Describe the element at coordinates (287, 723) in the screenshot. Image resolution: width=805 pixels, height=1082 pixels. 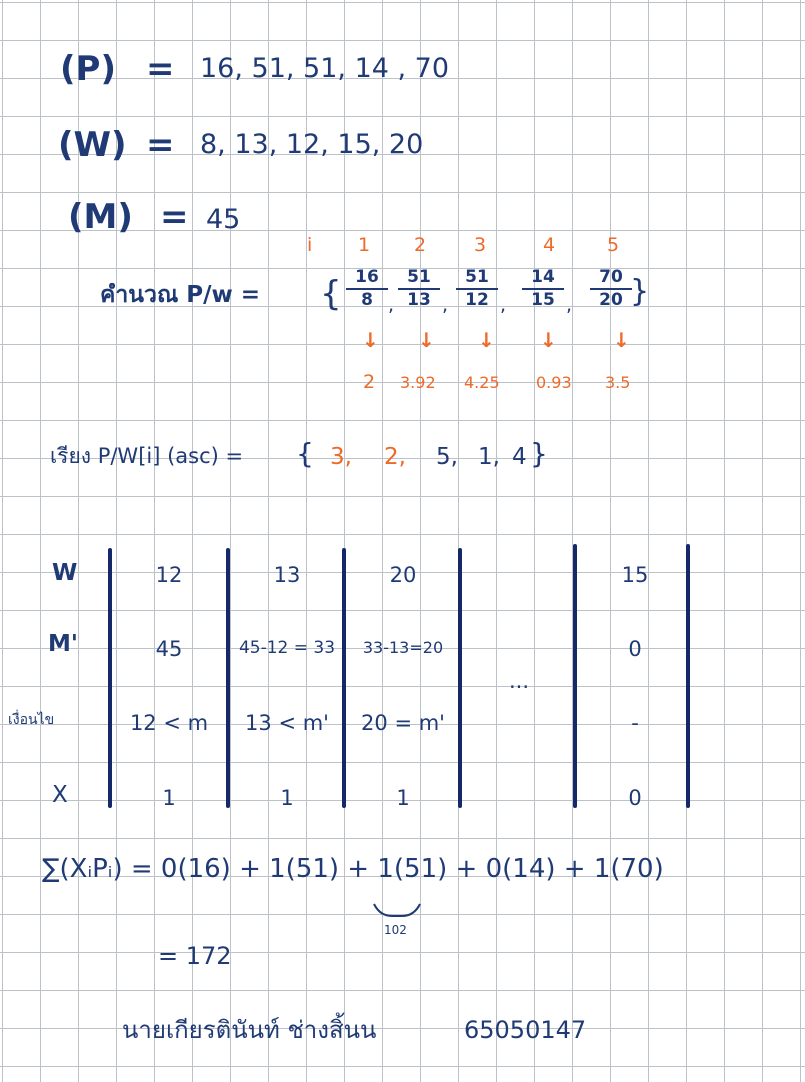
I see `table-cell-condition: 13 < m'` at that location.